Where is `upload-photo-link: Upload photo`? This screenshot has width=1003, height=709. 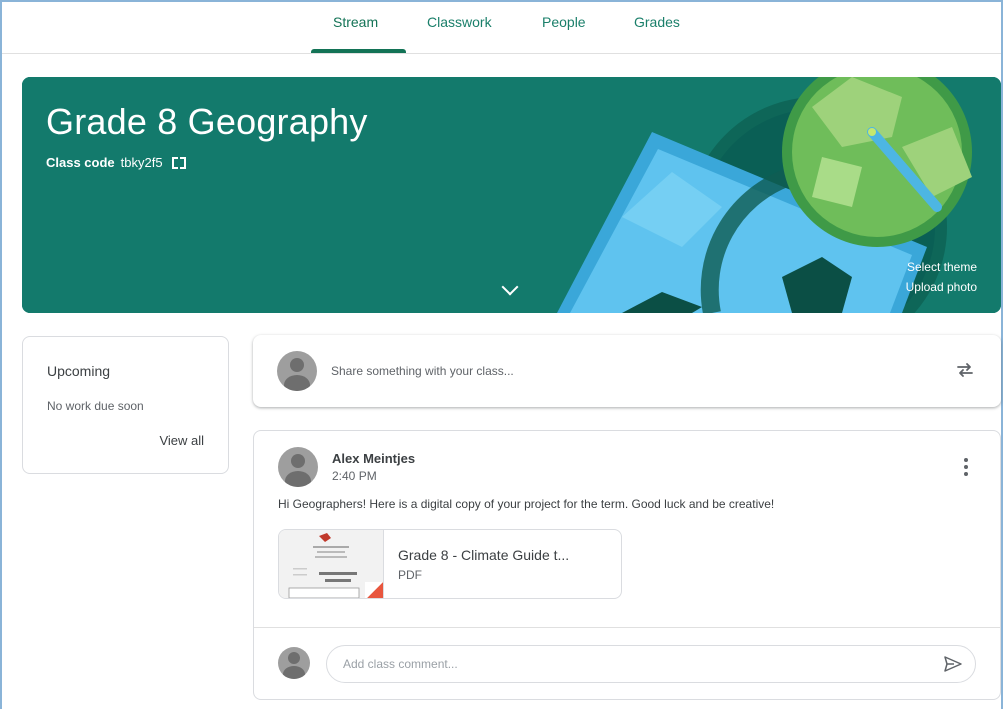 upload-photo-link: Upload photo is located at coordinates (941, 287).